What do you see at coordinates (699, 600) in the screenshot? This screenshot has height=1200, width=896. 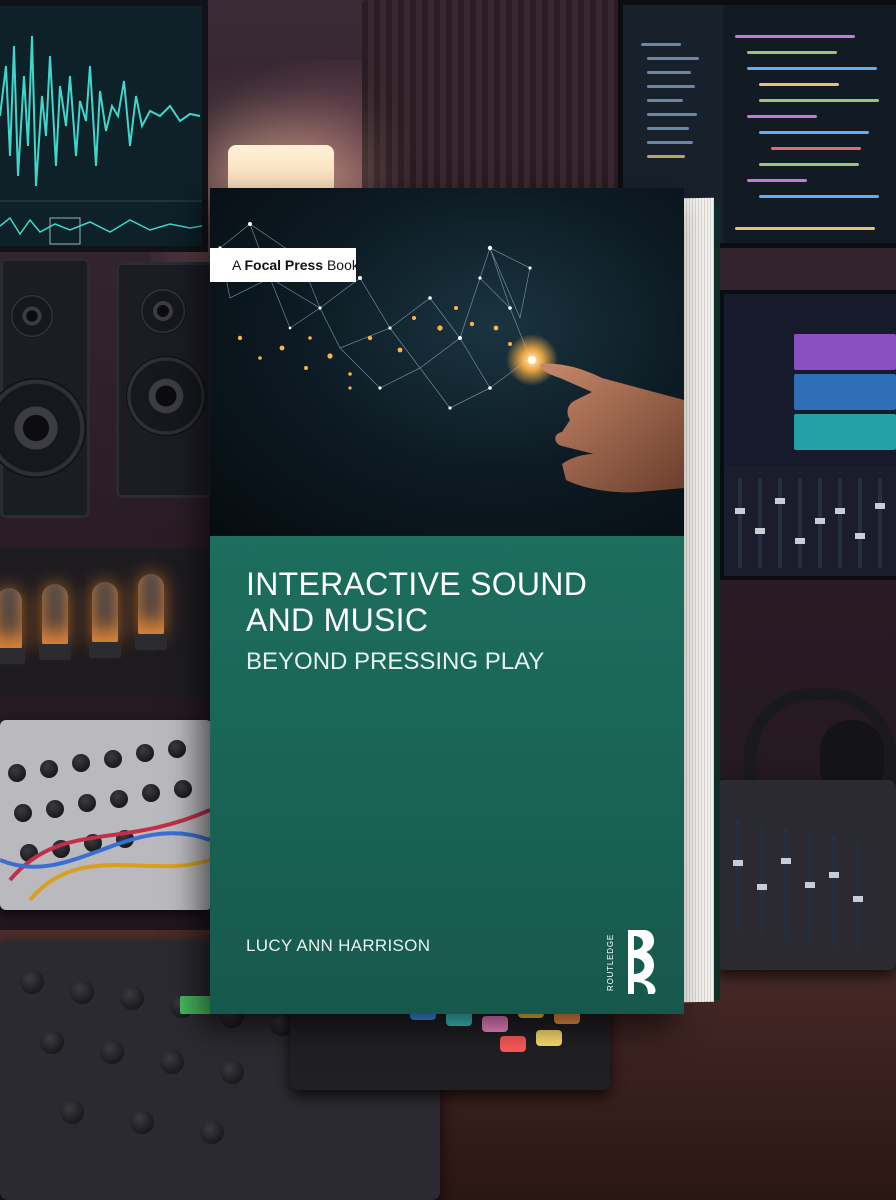 I see `book-pages-edge` at bounding box center [699, 600].